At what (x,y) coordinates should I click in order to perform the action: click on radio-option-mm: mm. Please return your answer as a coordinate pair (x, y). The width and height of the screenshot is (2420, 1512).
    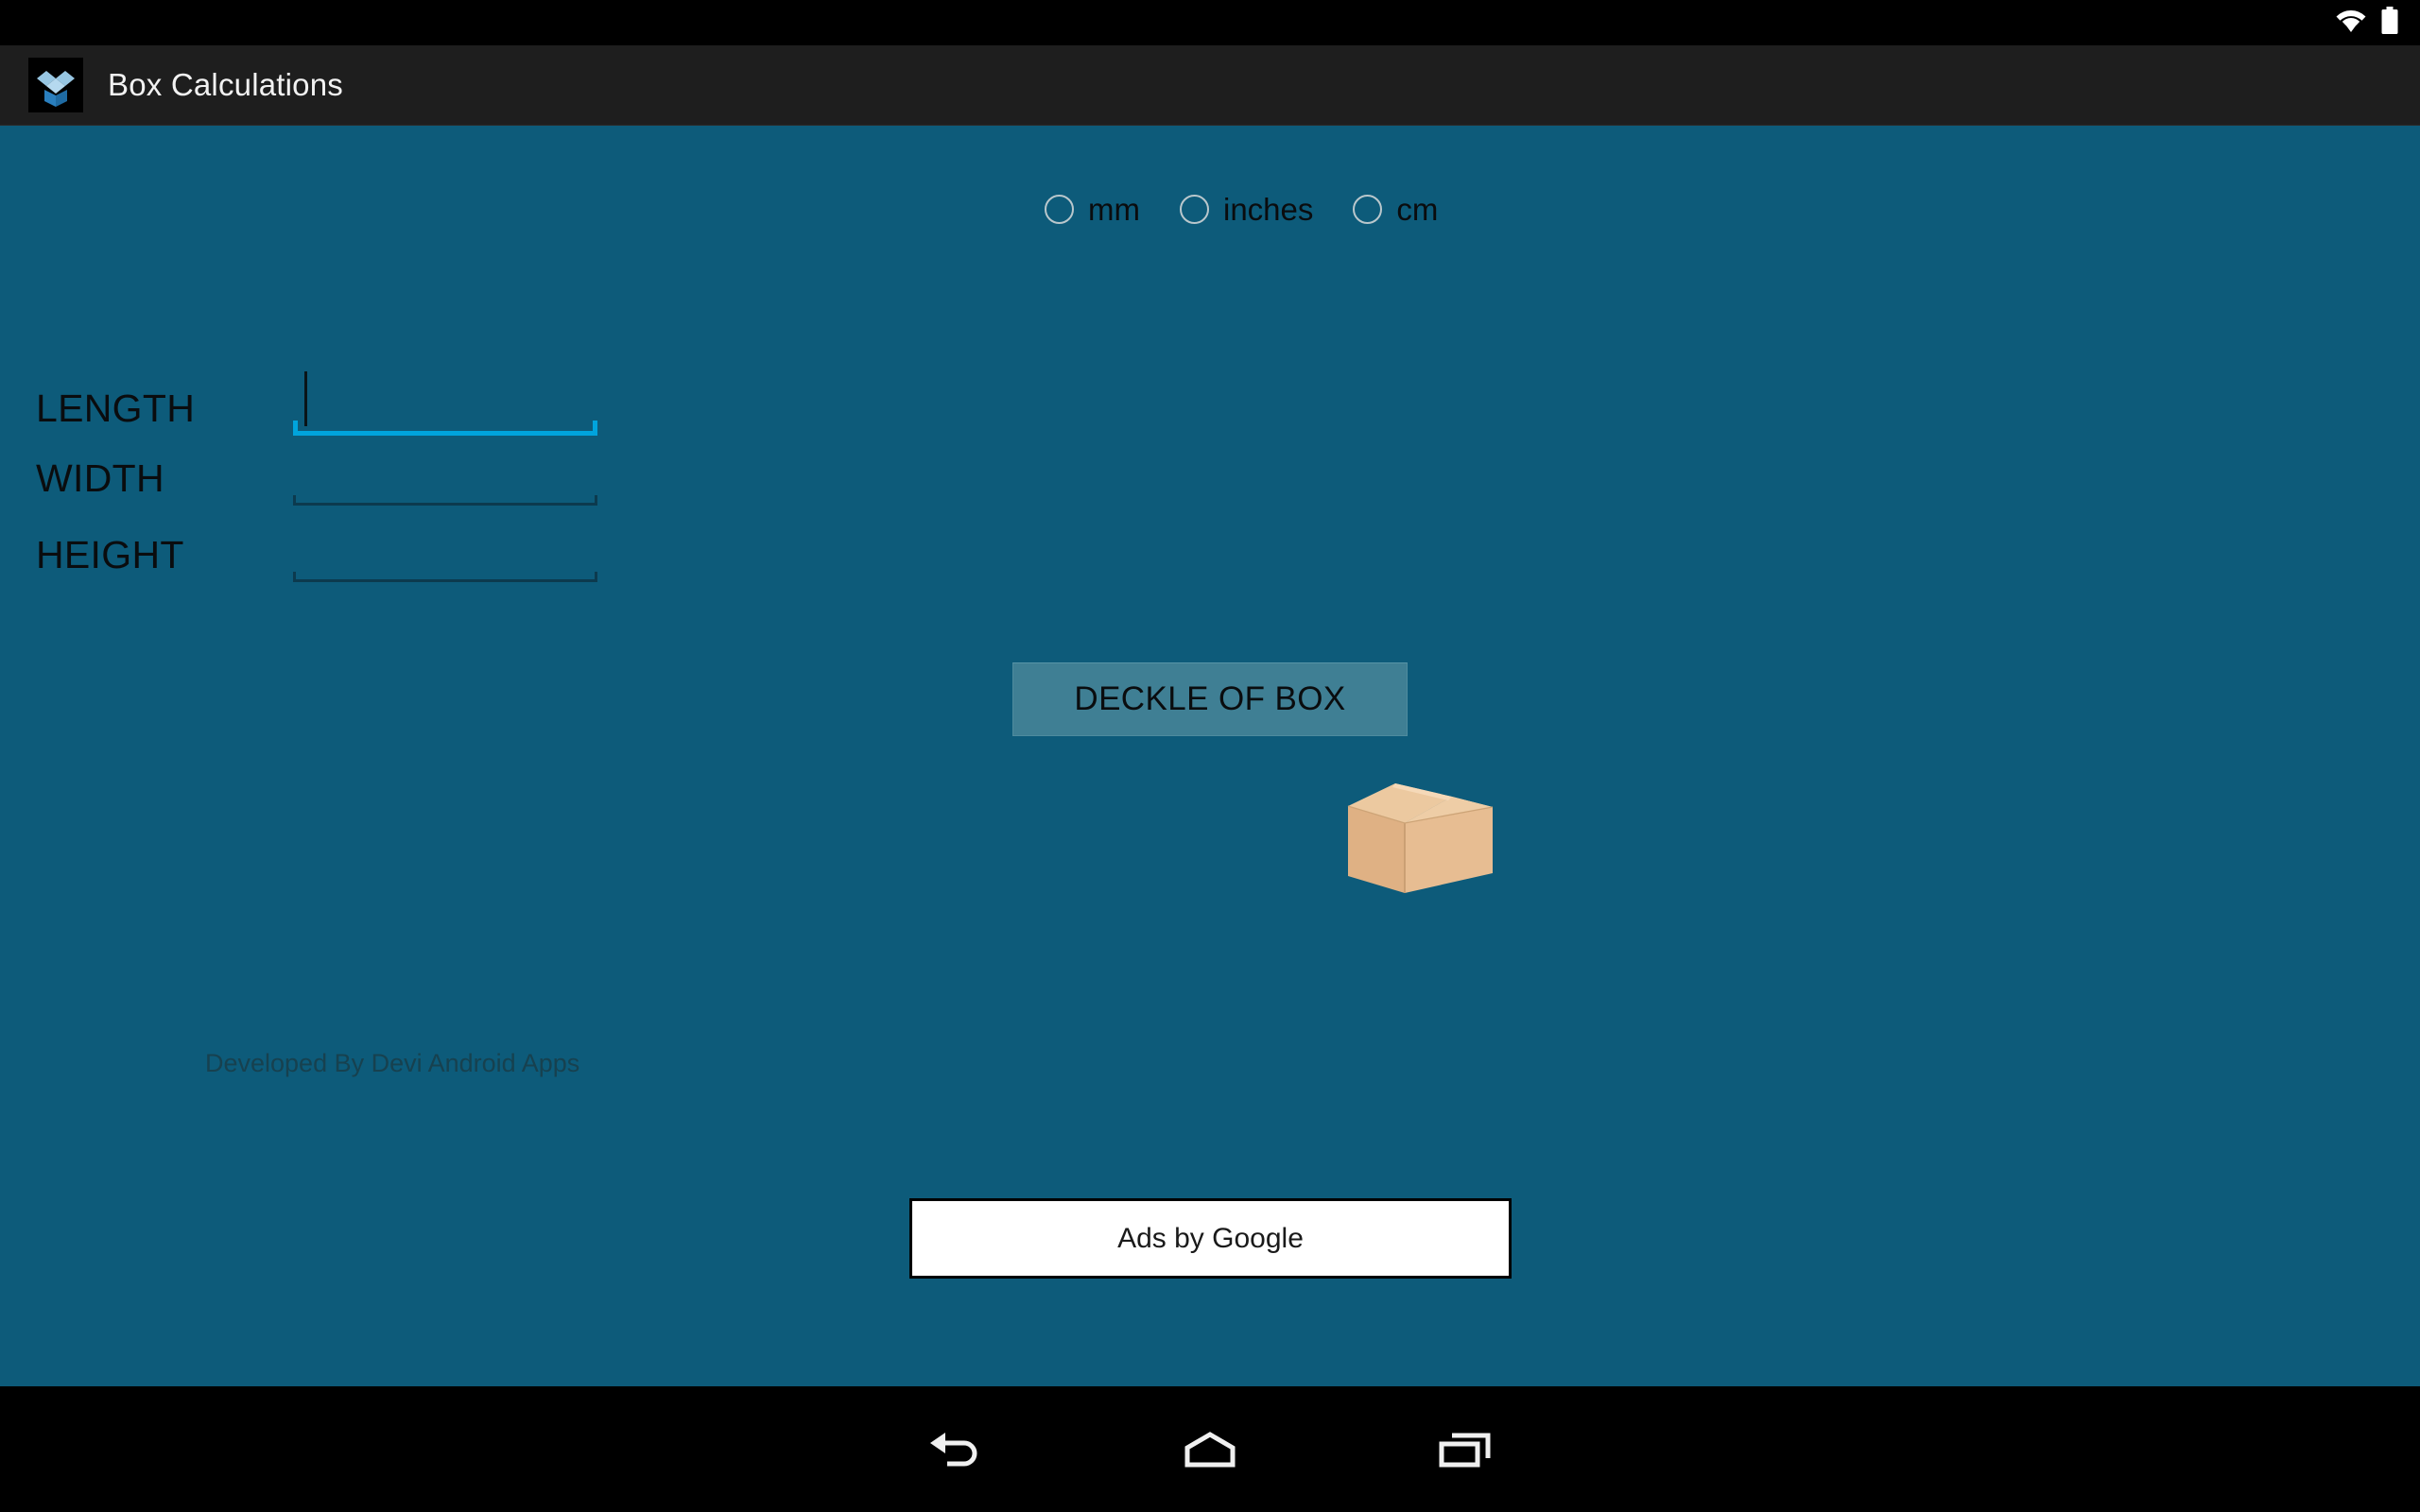
    Looking at the image, I should click on (1092, 209).